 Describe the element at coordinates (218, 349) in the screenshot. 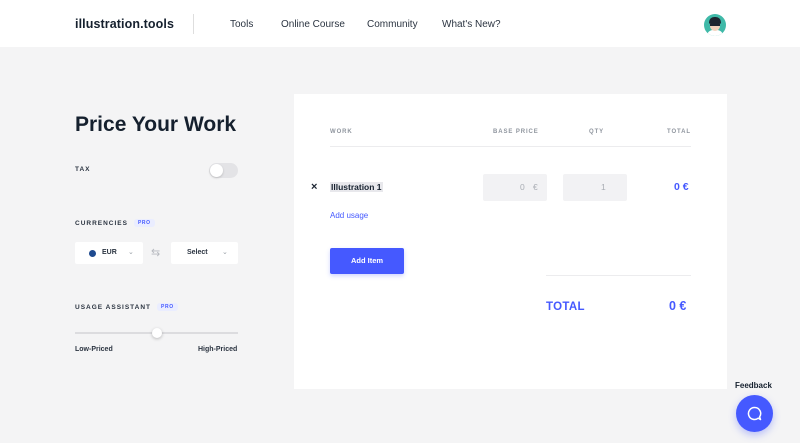

I see `high-priced-label: High-Priced` at that location.